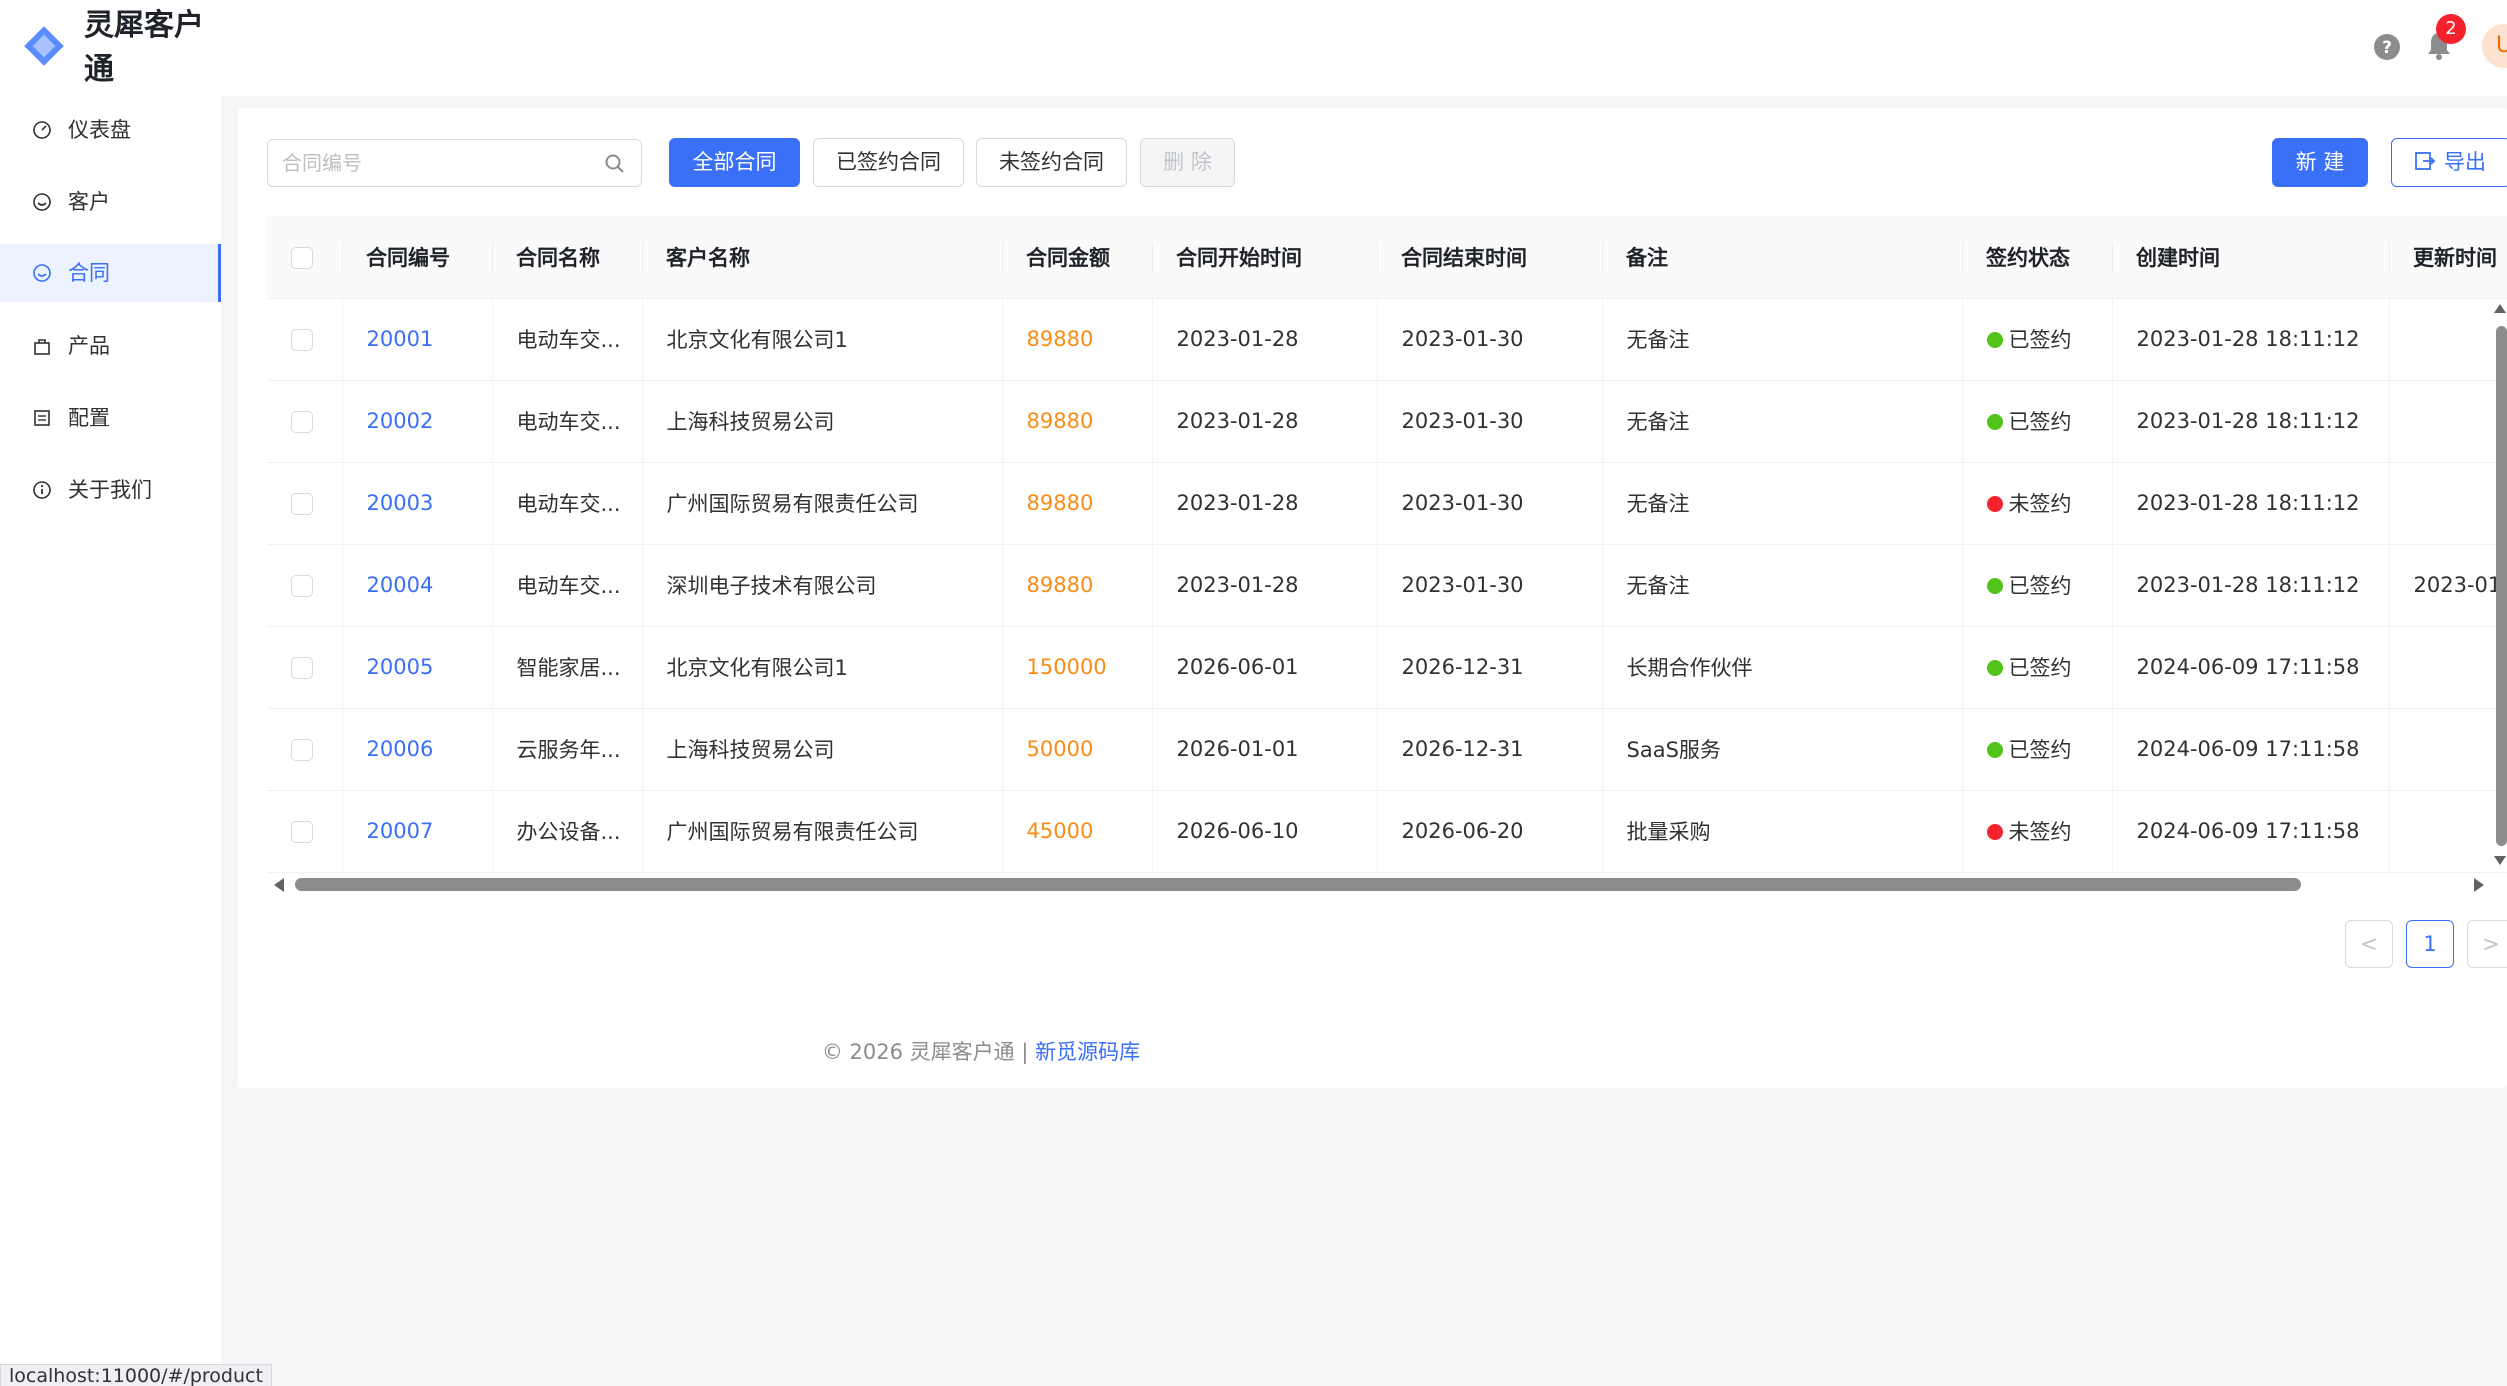 The image size is (2507, 1386). I want to click on sidebar-item-contracts: 合同, so click(110, 273).